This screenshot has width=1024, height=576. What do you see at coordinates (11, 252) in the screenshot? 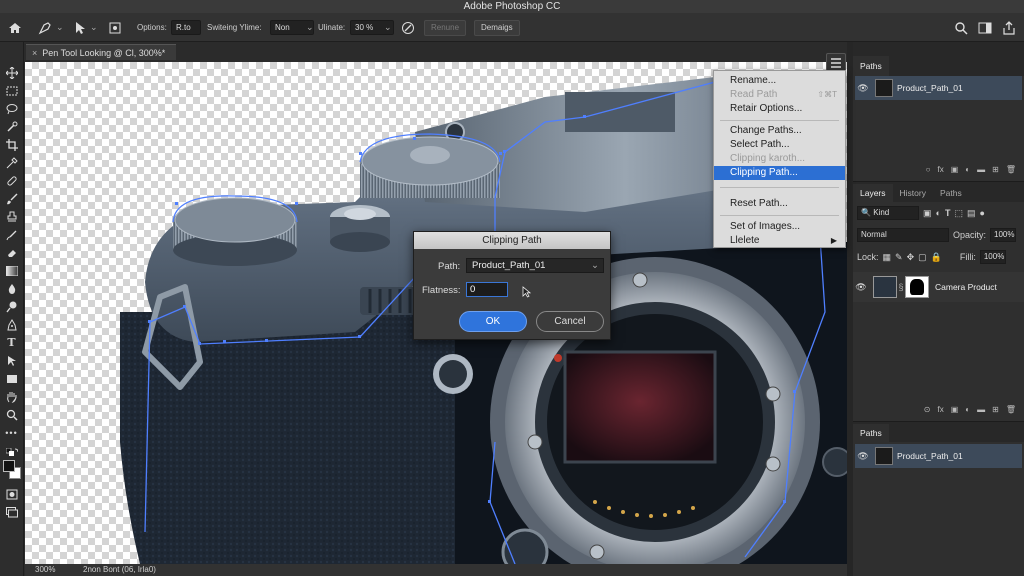
I see `eraser-tool-icon` at bounding box center [11, 252].